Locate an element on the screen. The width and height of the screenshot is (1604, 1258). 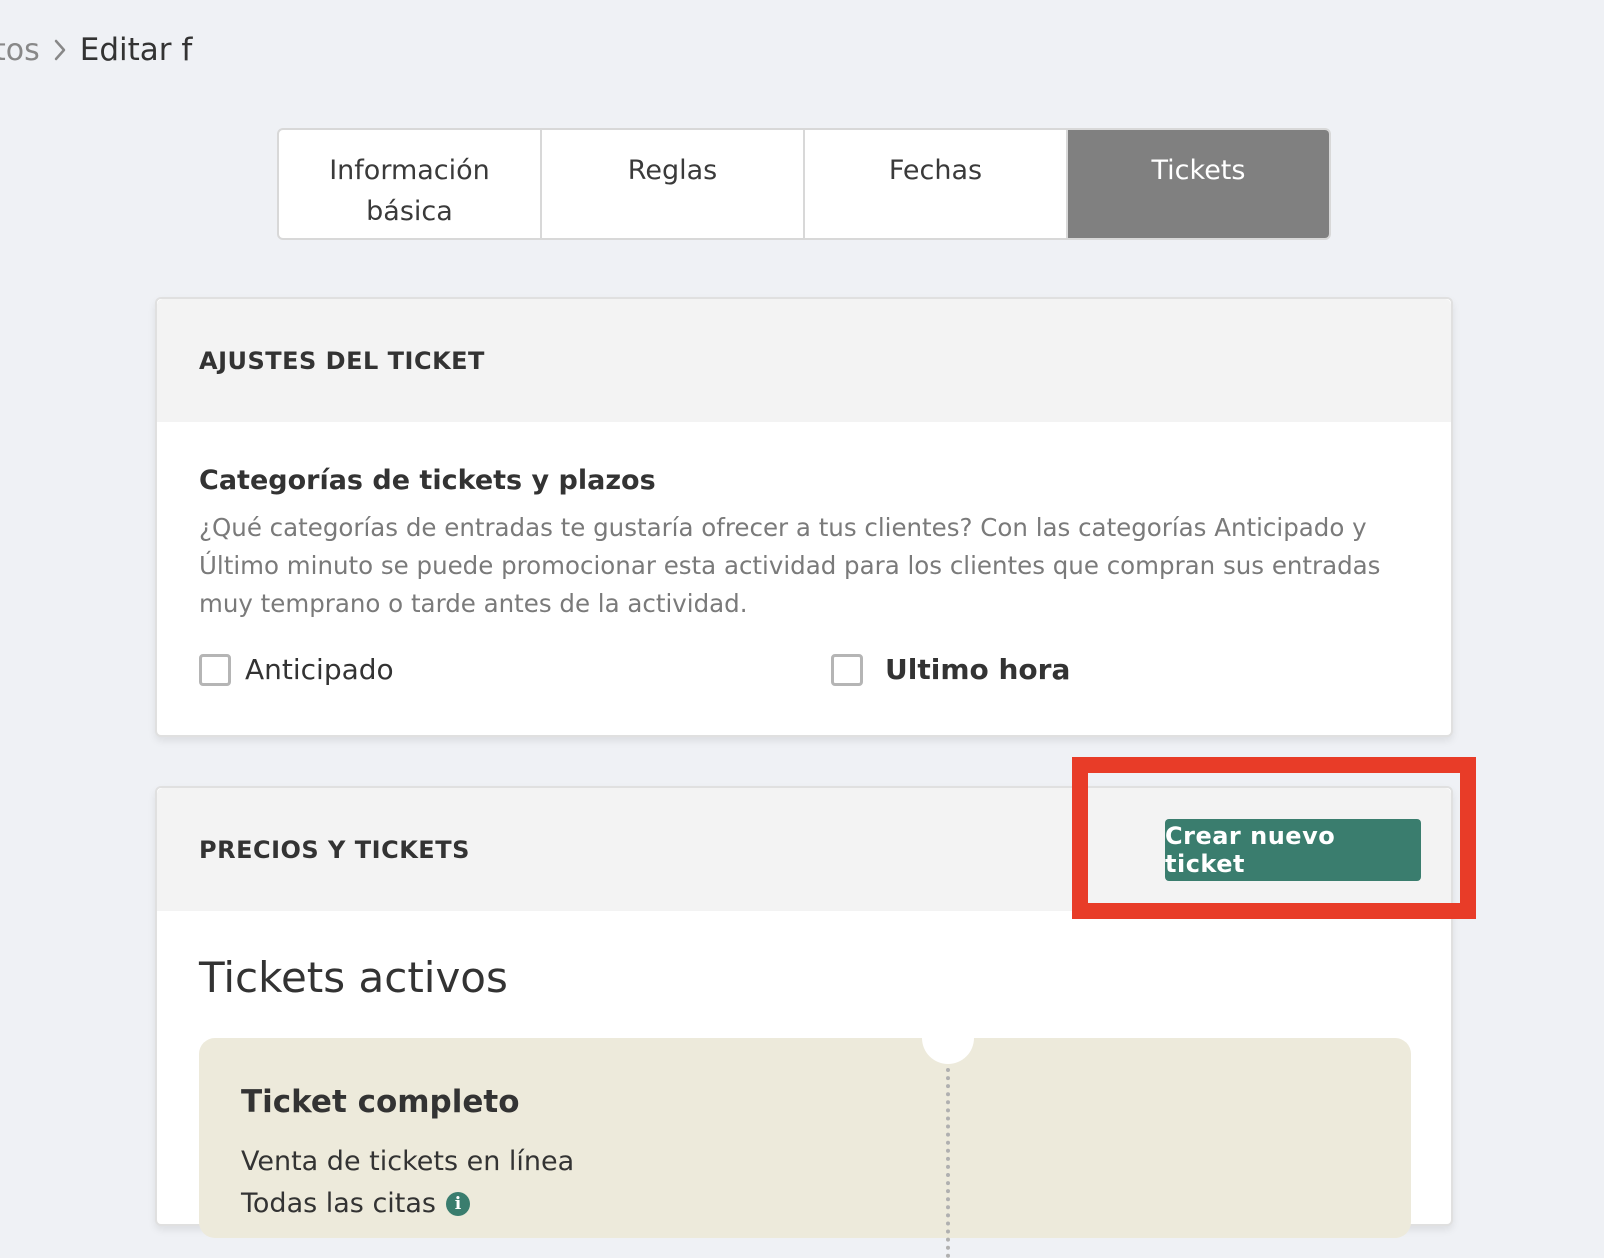
tab-label: Información básica is located at coordinates (409, 191).